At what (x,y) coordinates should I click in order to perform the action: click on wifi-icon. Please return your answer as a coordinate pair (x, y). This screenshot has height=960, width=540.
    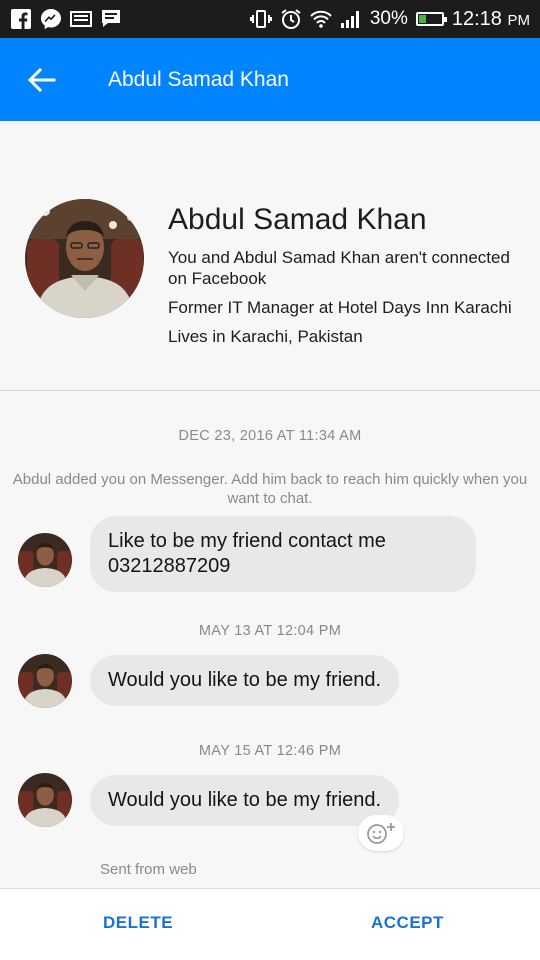
    Looking at the image, I should click on (321, 19).